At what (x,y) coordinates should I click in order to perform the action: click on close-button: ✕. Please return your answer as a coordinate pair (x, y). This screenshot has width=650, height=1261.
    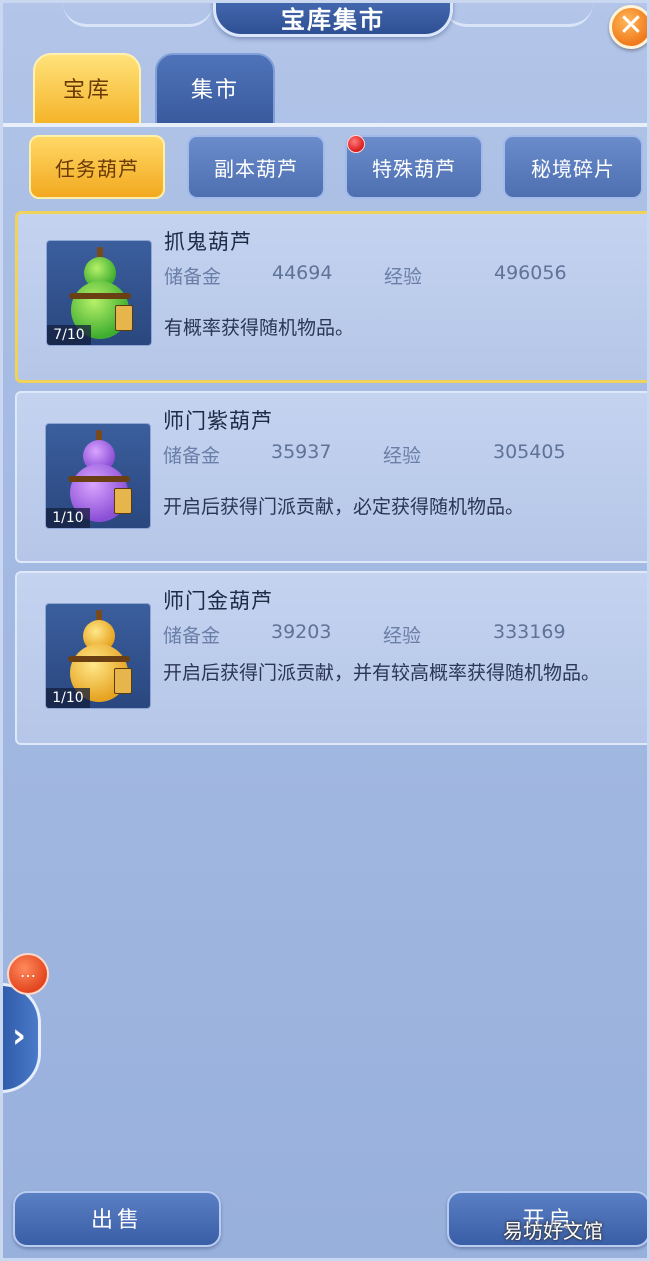
    Looking at the image, I should click on (628, 27).